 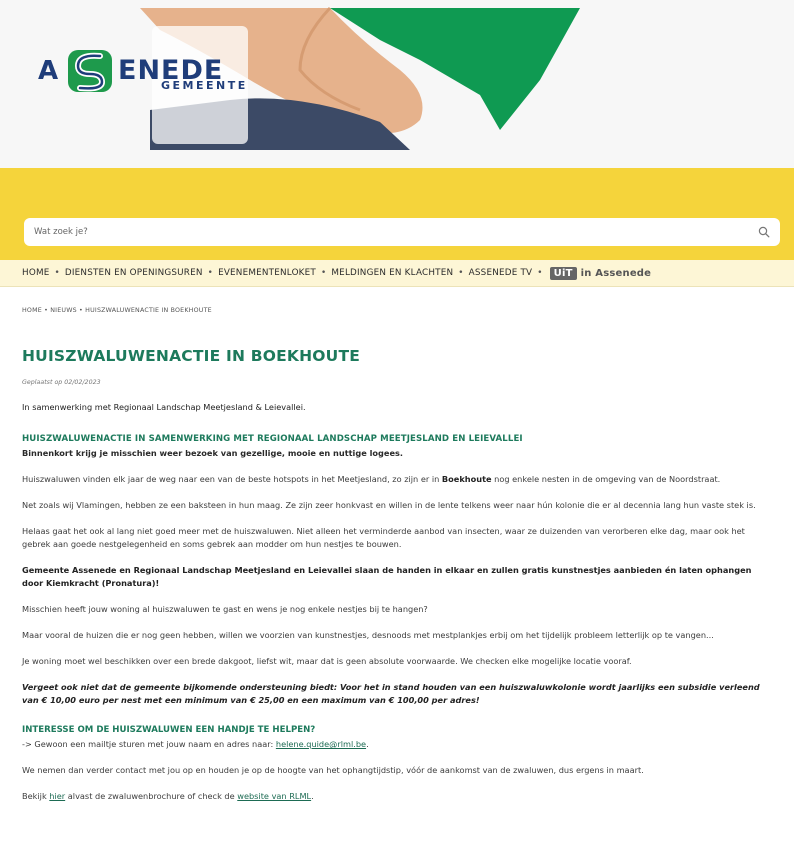 I want to click on logo-swirl-icon, so click(x=90, y=71).